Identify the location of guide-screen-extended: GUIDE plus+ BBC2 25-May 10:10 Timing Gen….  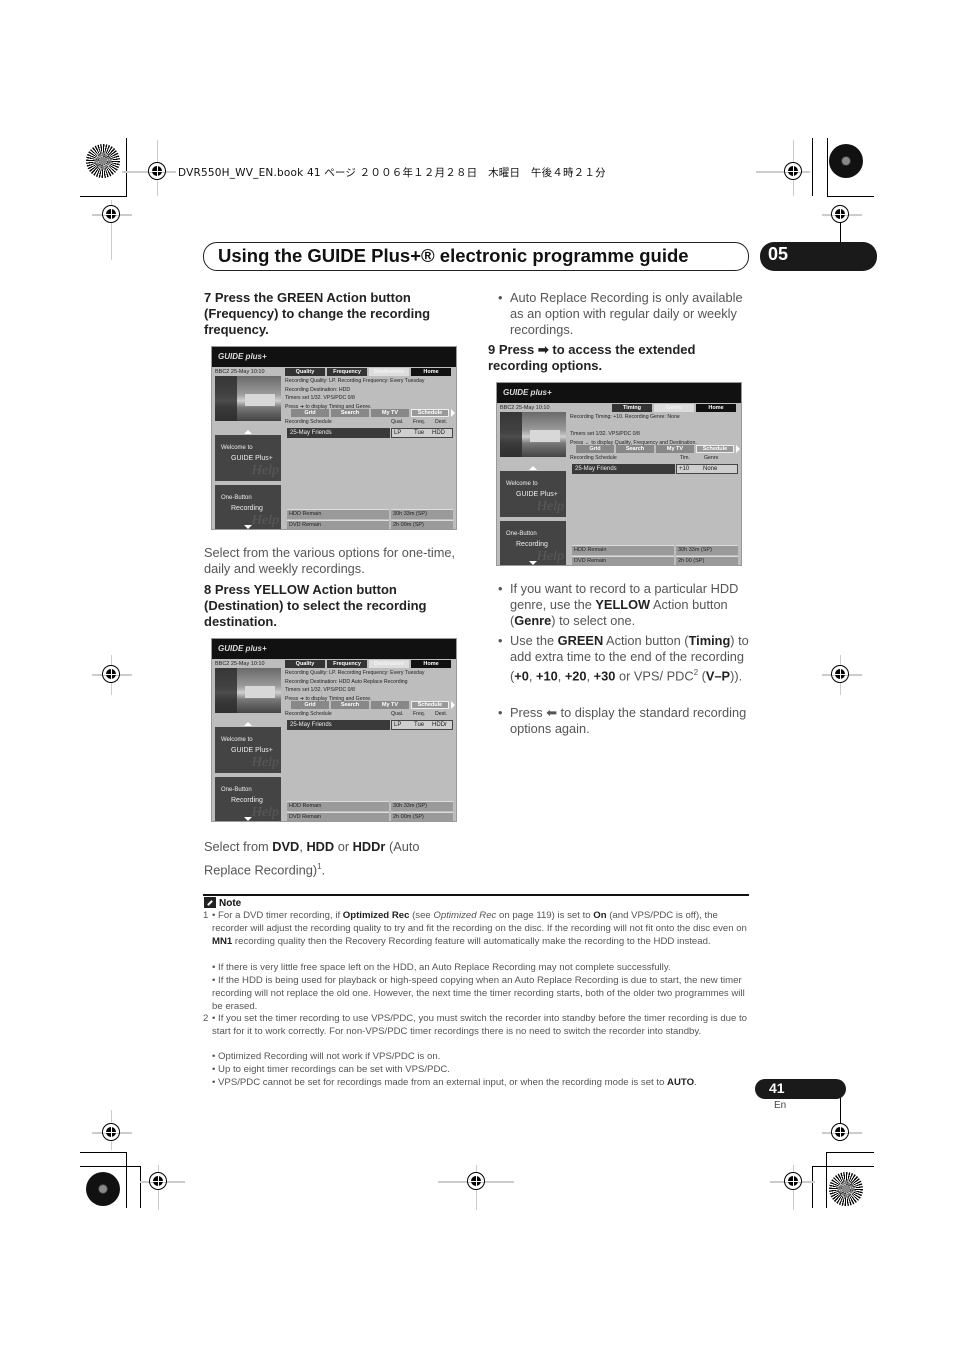
(619, 474).